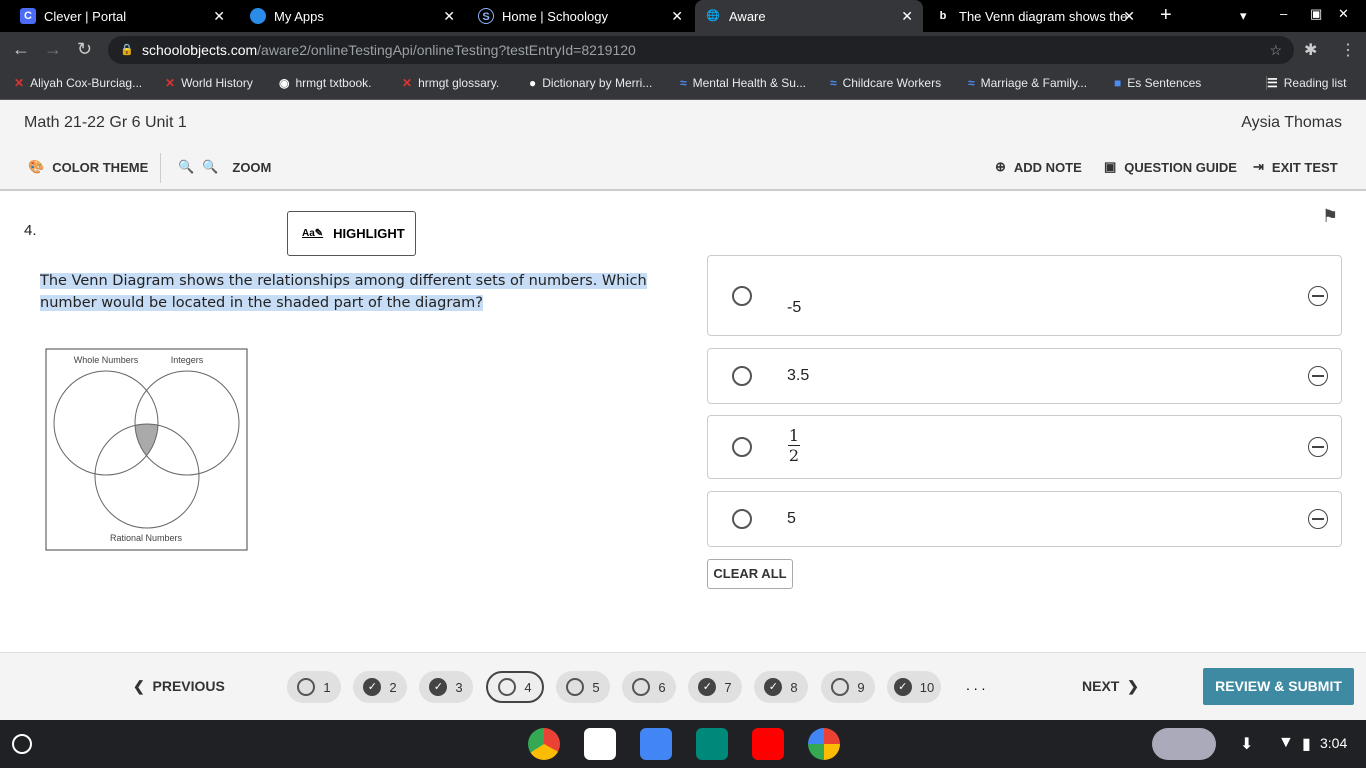  What do you see at coordinates (1310, 50) in the screenshot?
I see `extensions-icon: ✱` at bounding box center [1310, 50].